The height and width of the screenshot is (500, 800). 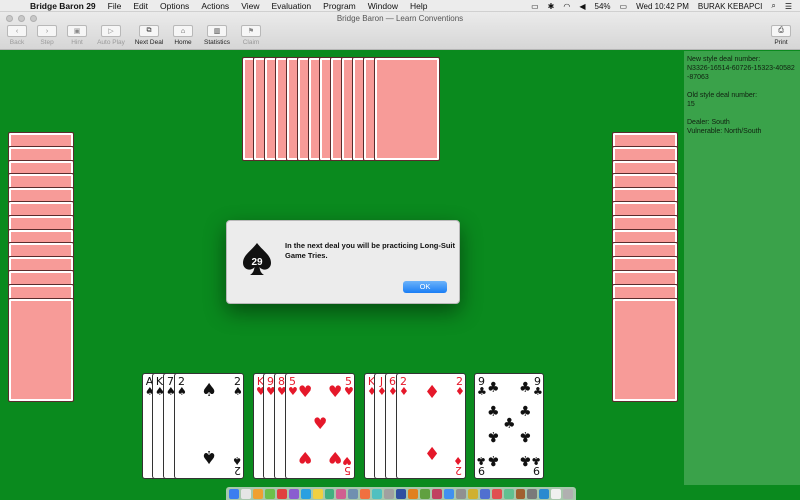 I want to click on back-button: ‹ Back, so click(x=17, y=35).